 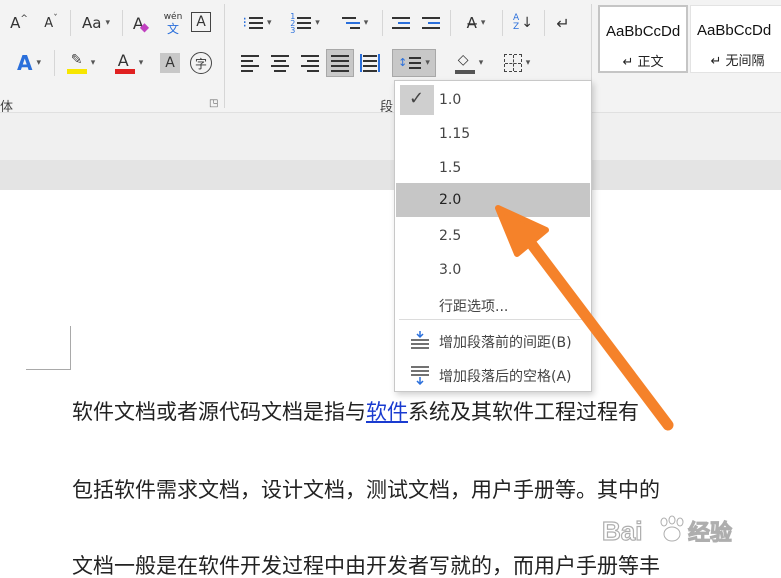 I want to click on option-label: 增加段落后的空格(A), so click(x=505, y=377).